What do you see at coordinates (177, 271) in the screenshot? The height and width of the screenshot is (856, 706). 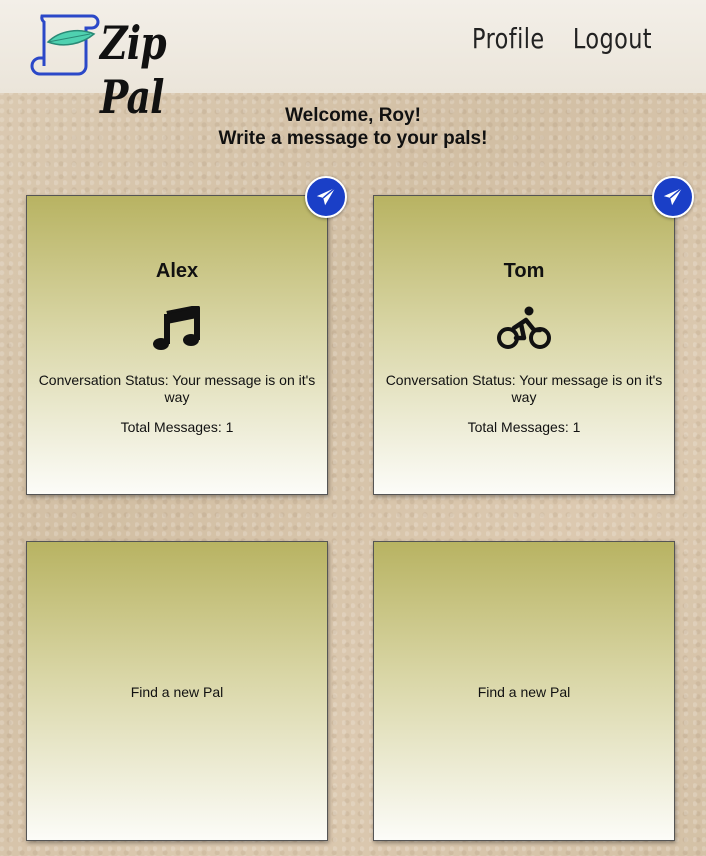 I see `pal-name: Alex` at bounding box center [177, 271].